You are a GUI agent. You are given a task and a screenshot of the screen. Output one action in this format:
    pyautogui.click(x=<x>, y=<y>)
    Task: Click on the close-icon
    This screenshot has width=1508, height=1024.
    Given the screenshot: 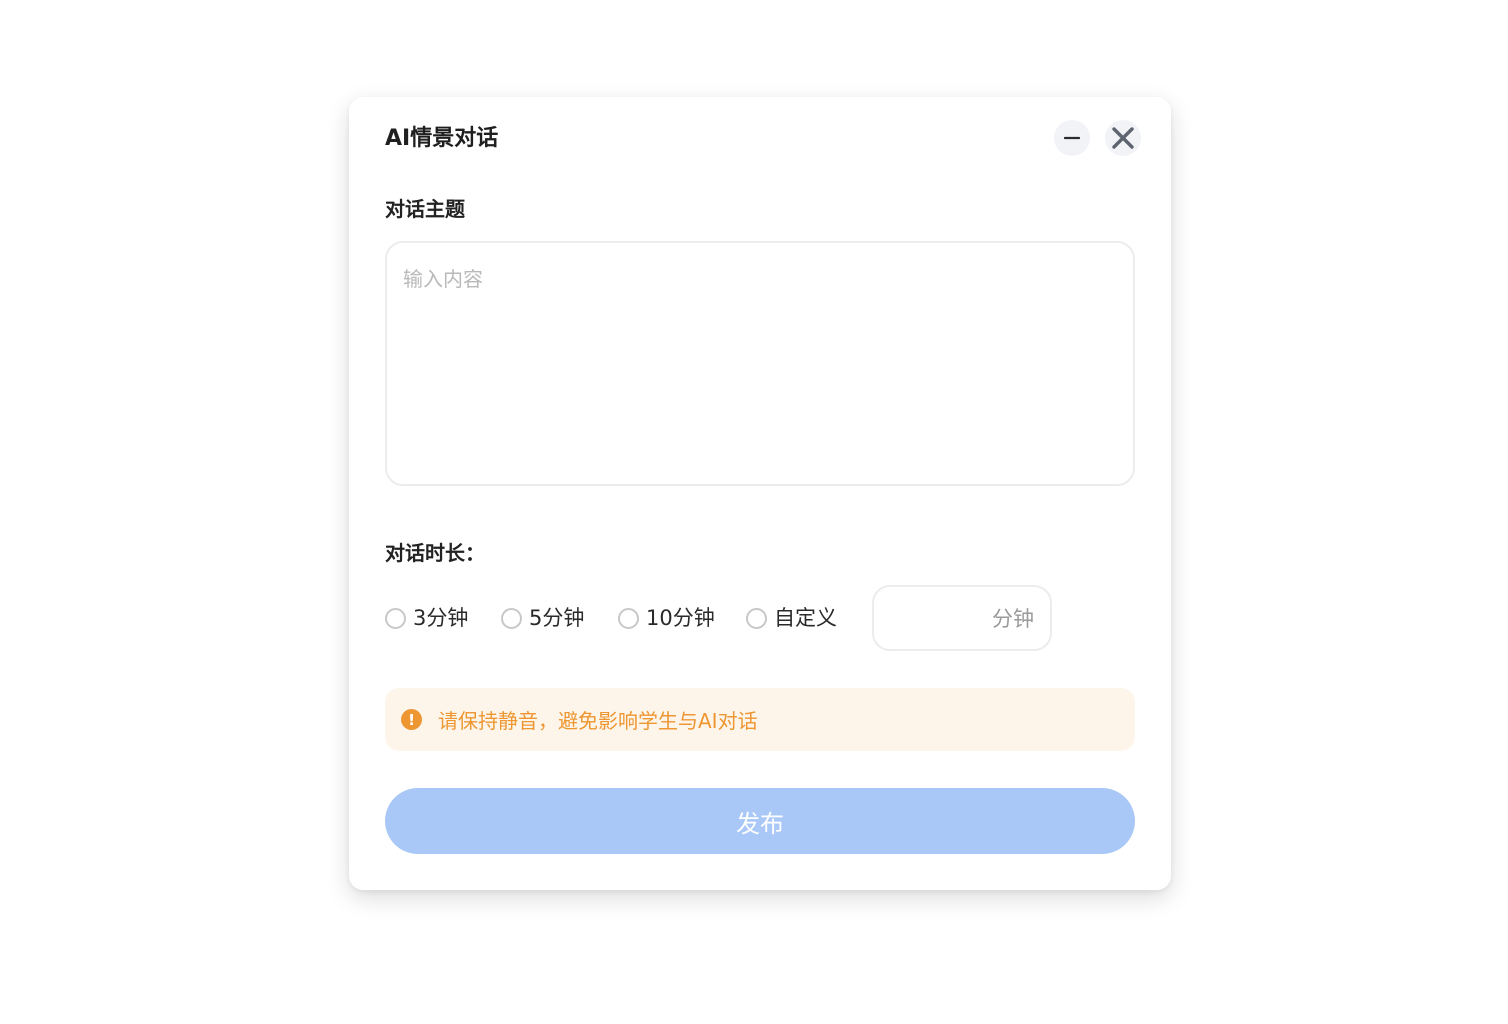 What is the action you would take?
    pyautogui.click(x=1123, y=138)
    